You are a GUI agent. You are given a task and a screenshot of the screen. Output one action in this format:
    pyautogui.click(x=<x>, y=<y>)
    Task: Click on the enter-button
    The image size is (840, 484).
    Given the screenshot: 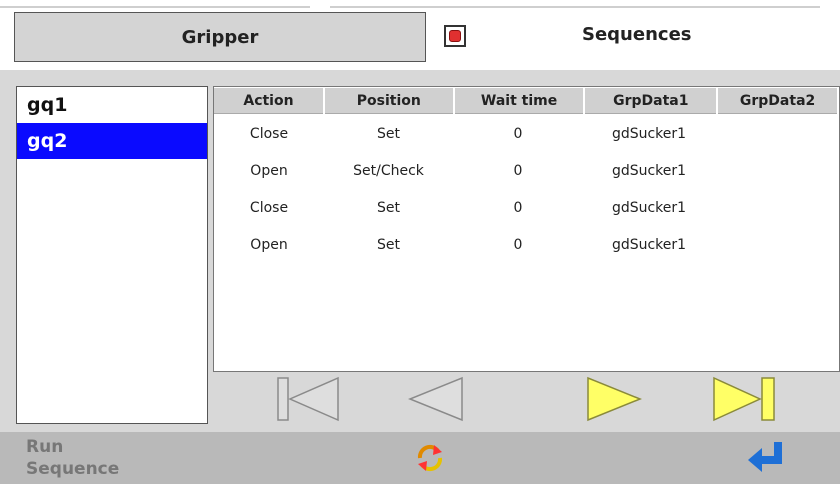 What is the action you would take?
    pyautogui.click(x=766, y=457)
    